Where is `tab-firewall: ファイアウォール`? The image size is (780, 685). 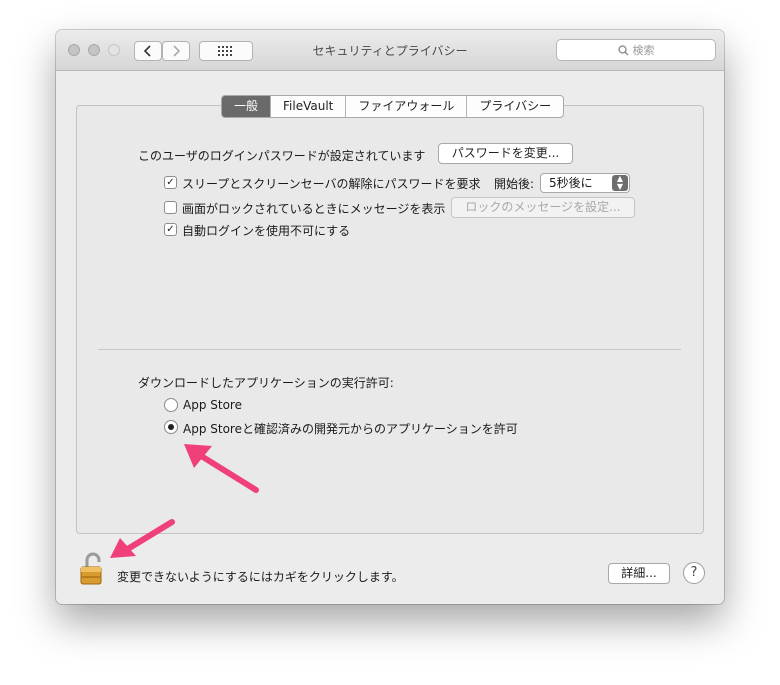
tab-firewall: ファイアウォール is located at coordinates (405, 106).